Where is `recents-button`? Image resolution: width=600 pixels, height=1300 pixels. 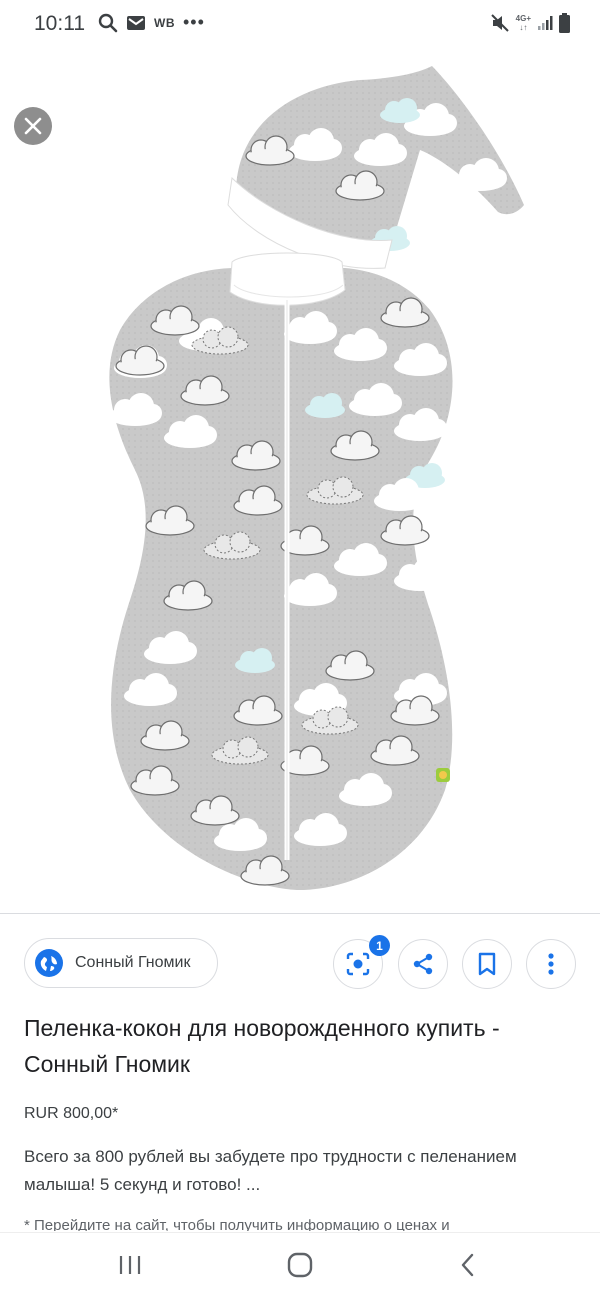 recents-button is located at coordinates (130, 1265).